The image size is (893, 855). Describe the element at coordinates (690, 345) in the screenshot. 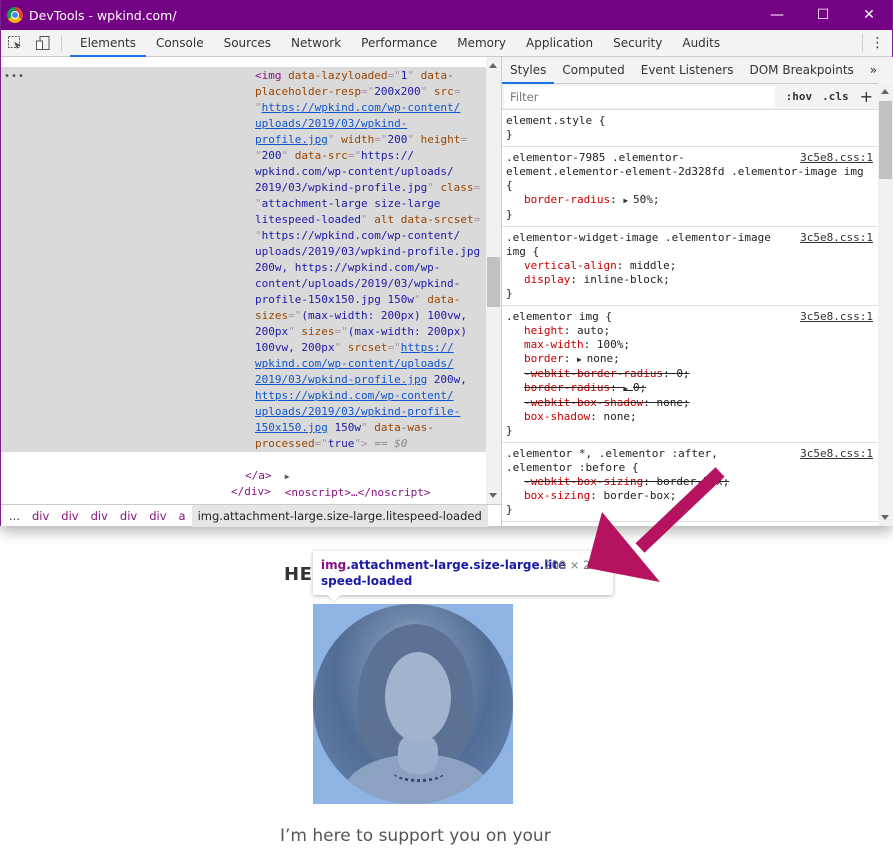

I see `style-property: max-width: 100%;` at that location.